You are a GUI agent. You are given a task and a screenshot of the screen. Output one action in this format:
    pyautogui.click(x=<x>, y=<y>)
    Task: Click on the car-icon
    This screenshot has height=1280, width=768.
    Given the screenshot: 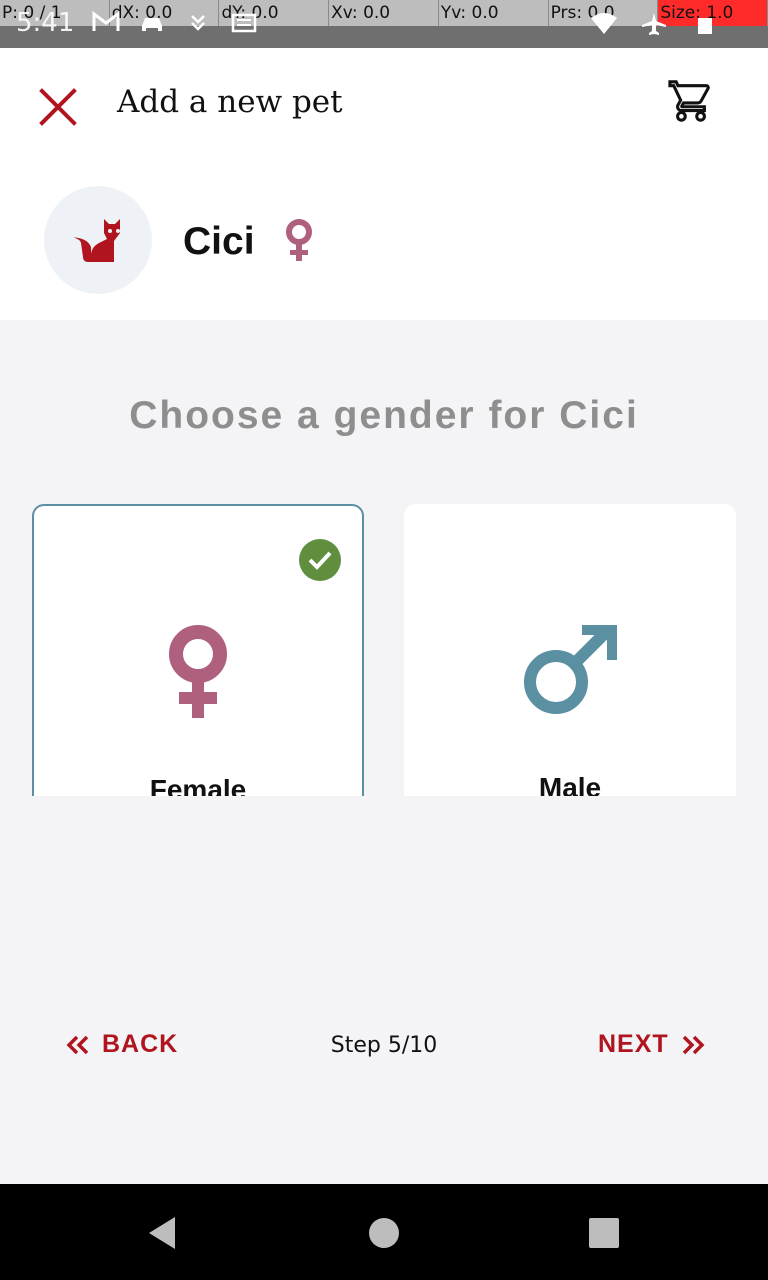 What is the action you would take?
    pyautogui.click(x=152, y=24)
    